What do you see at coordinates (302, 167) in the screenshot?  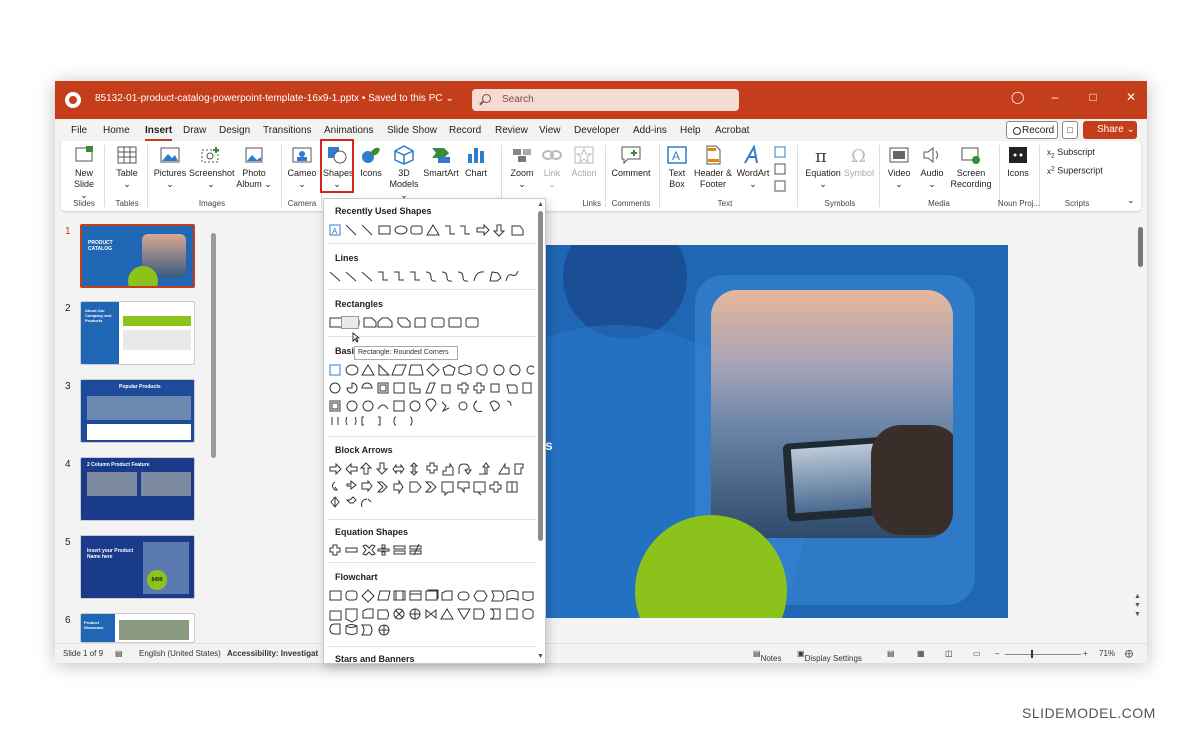 I see `cameo-button: Cameo ⌄` at bounding box center [302, 167].